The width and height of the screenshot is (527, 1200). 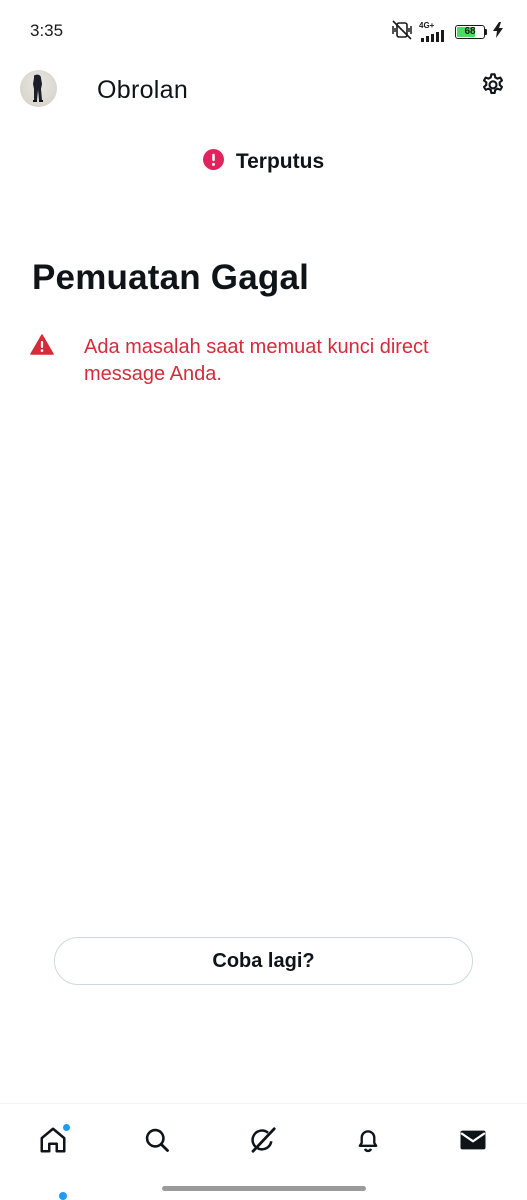 What do you see at coordinates (498, 32) in the screenshot?
I see `charging-icon` at bounding box center [498, 32].